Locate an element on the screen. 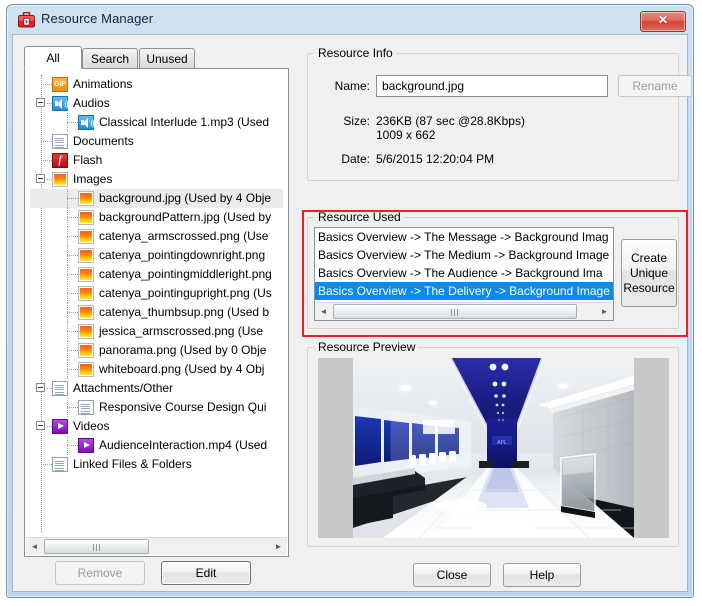  resource-preview-label: Resource Preview is located at coordinates (367, 347).